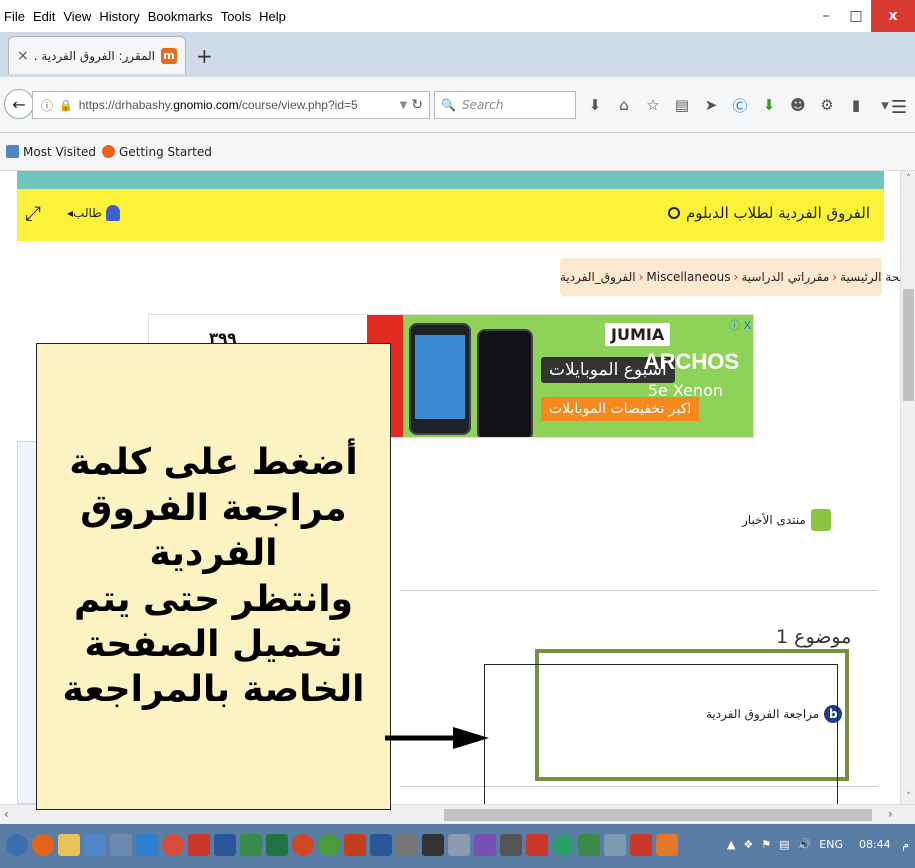 The image size is (915, 868). Describe the element at coordinates (890, 814) in the screenshot. I see `scroll-right-icon: ›` at that location.